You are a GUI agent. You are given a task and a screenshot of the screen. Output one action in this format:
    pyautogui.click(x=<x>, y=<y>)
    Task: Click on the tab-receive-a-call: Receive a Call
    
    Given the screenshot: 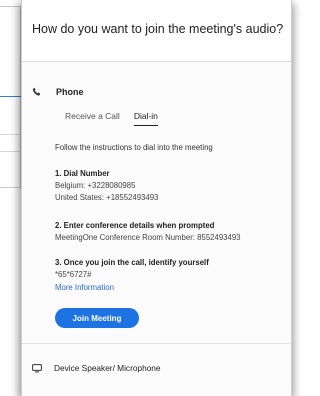 What is the action you would take?
    pyautogui.click(x=92, y=118)
    